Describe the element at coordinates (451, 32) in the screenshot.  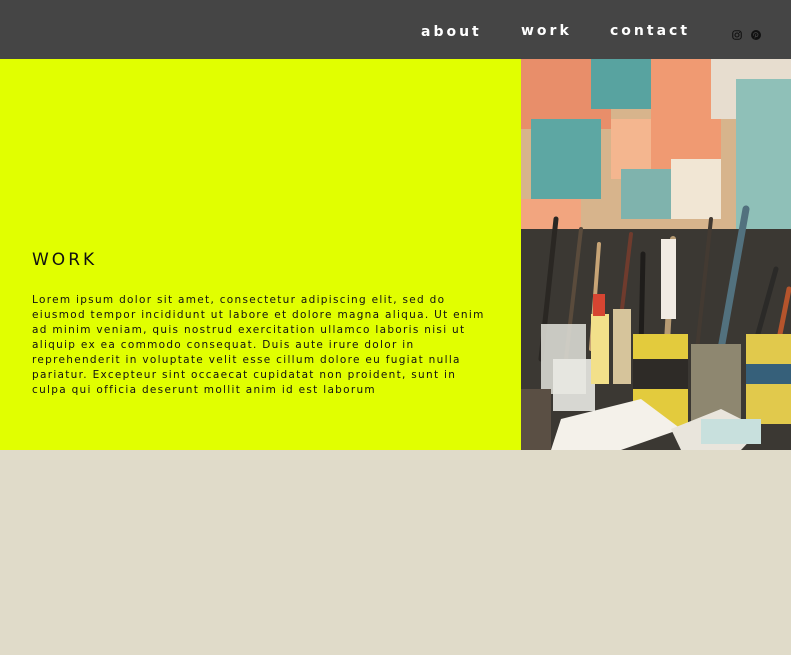
I see `nav-about-link: about` at that location.